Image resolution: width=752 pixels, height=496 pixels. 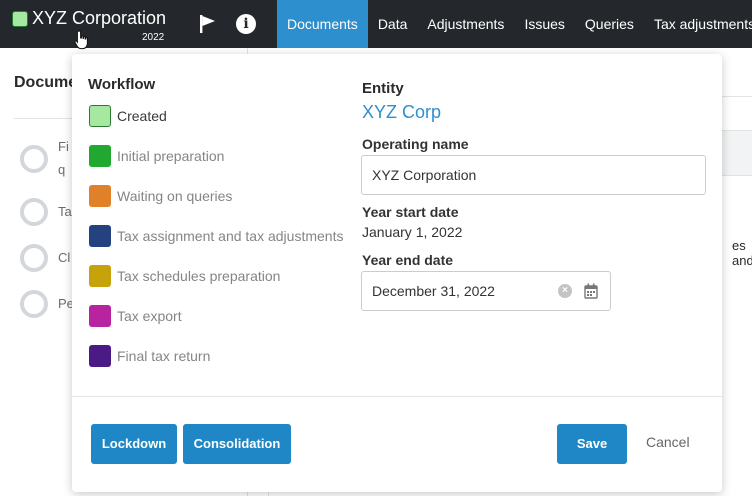 I want to click on workflow-stage-created: Created, so click(x=128, y=116).